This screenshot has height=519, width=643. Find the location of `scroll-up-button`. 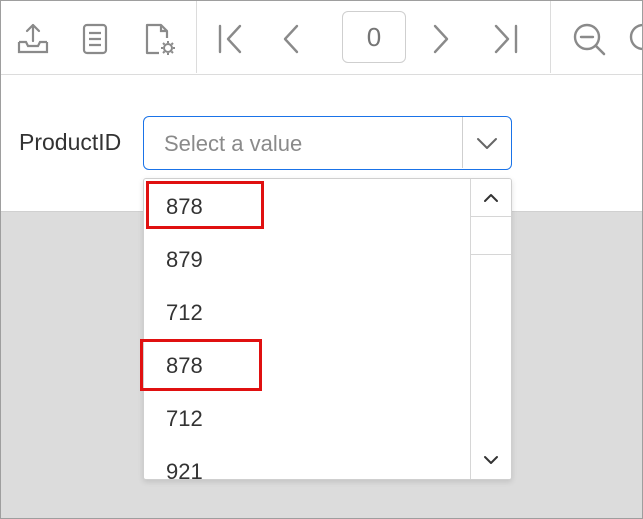

scroll-up-button is located at coordinates (491, 198).